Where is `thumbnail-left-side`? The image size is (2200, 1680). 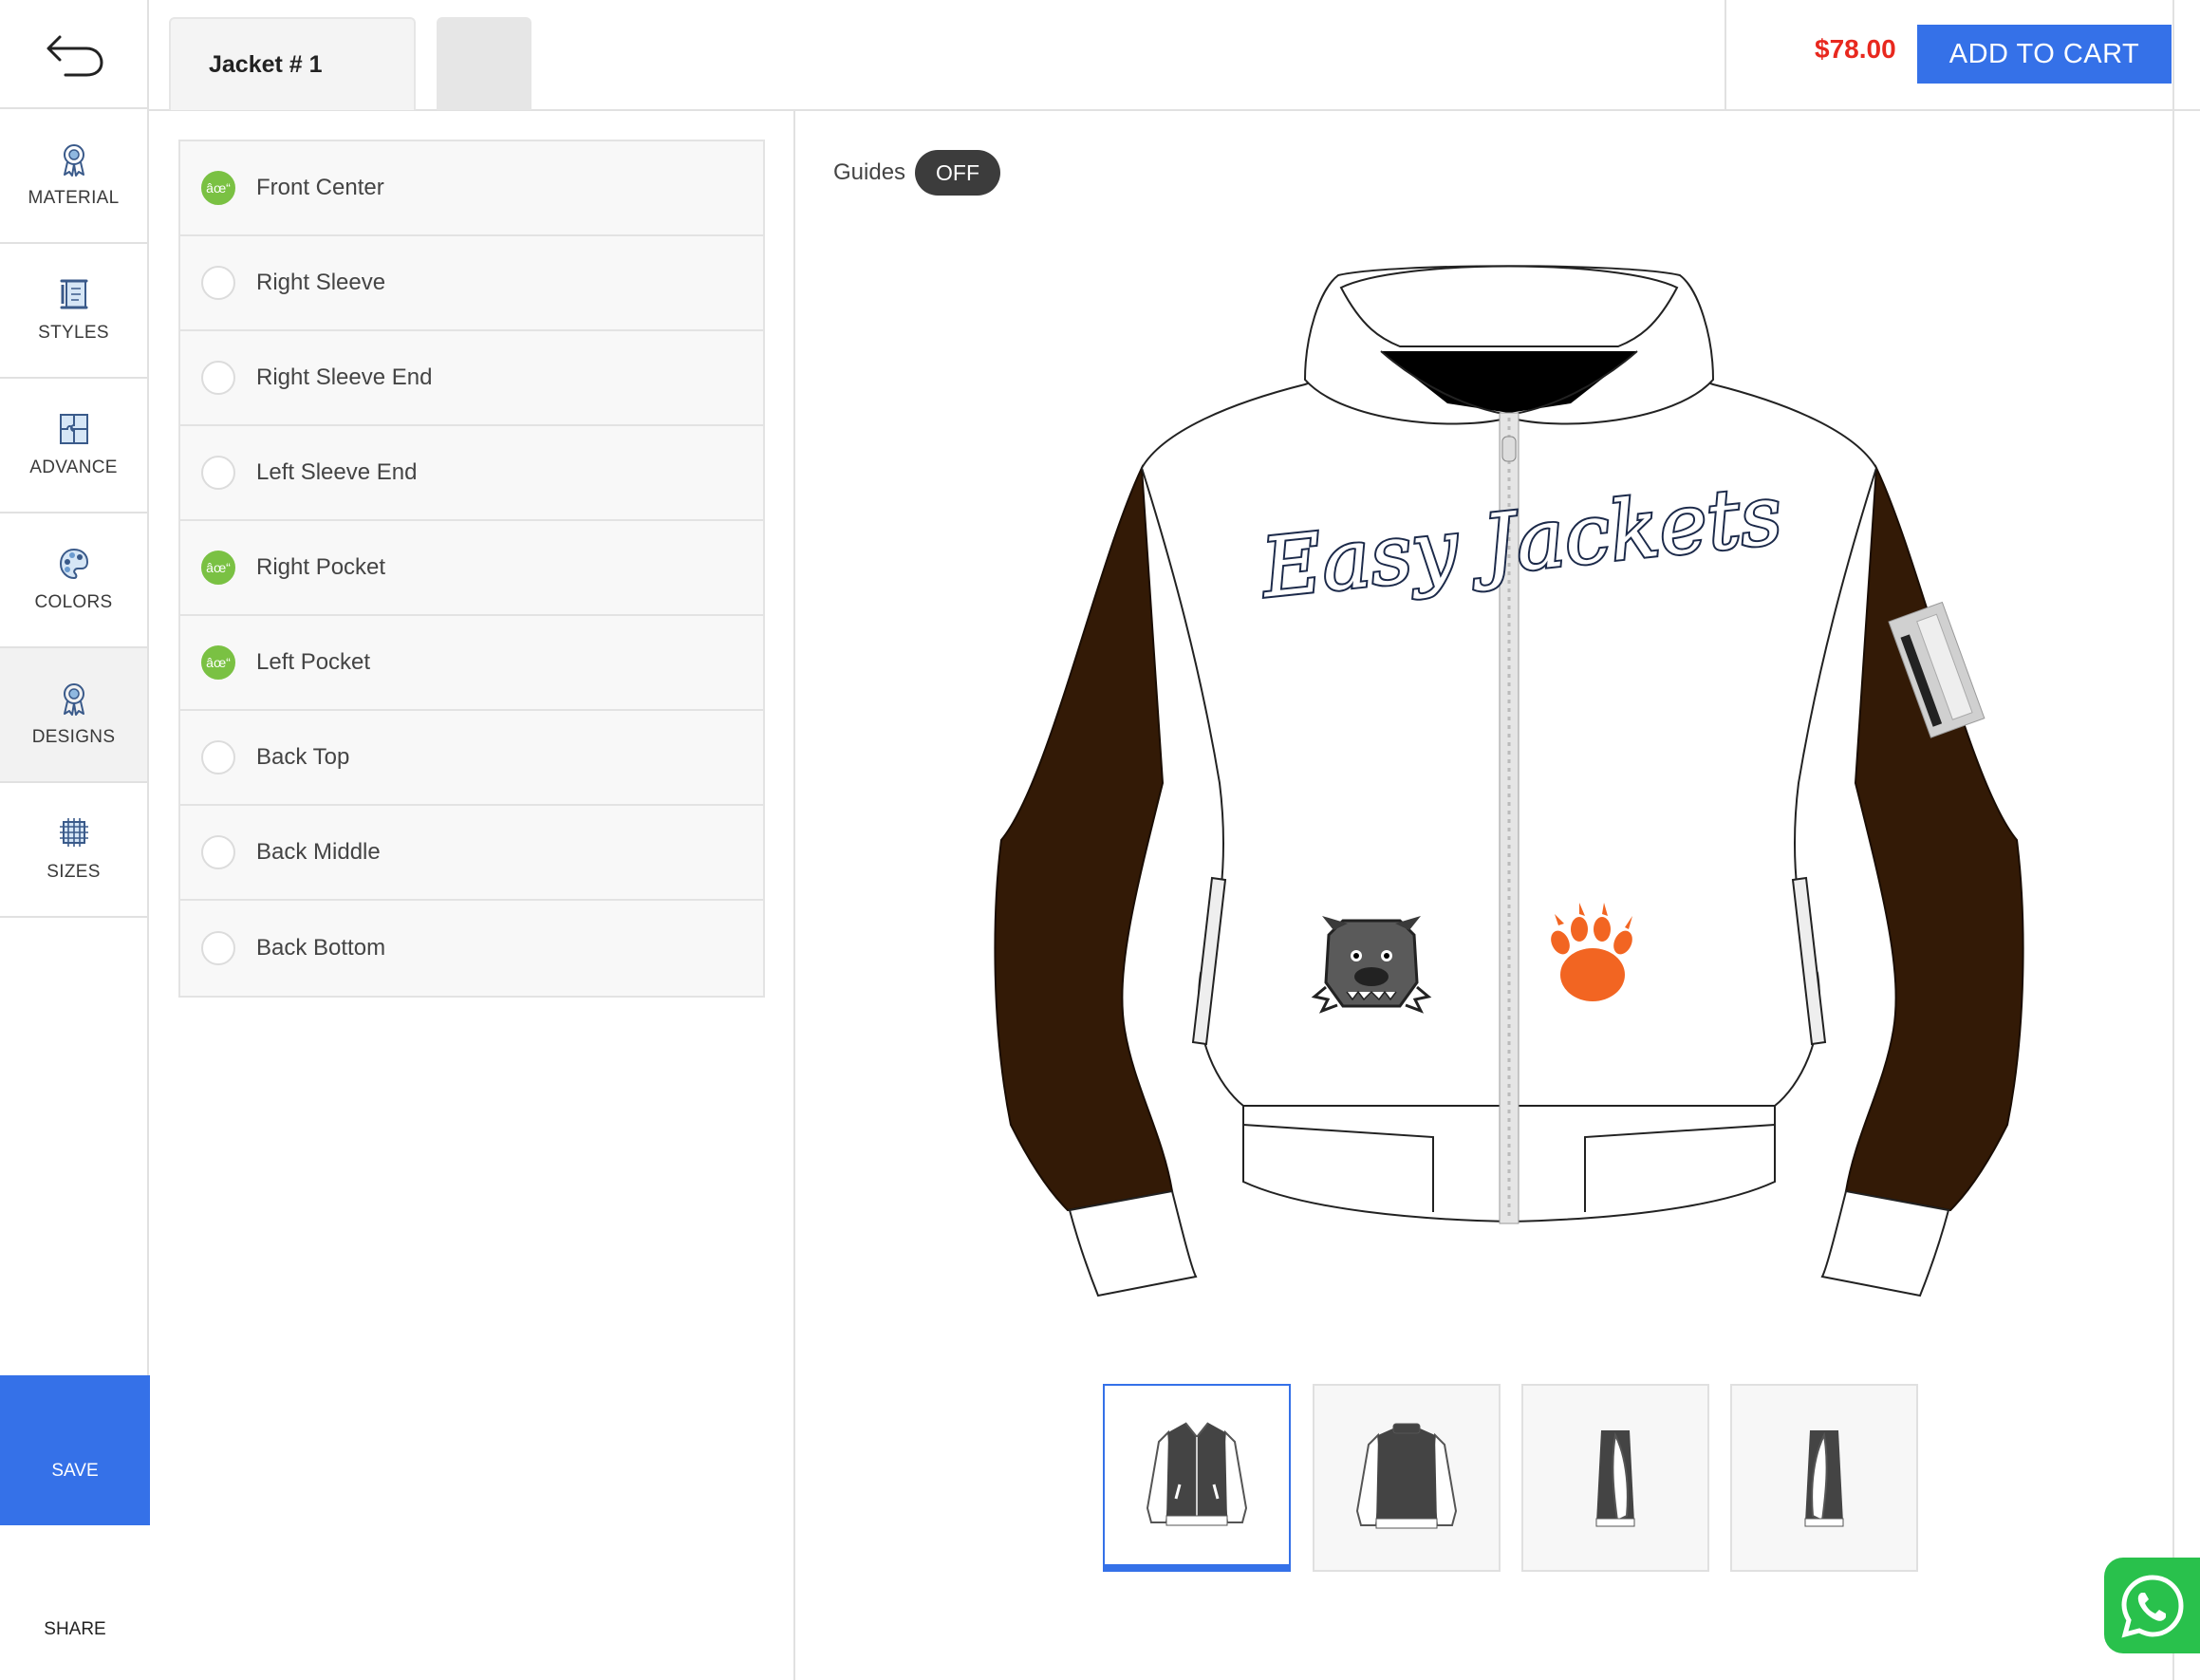
thumbnail-left-side is located at coordinates (1615, 1478).